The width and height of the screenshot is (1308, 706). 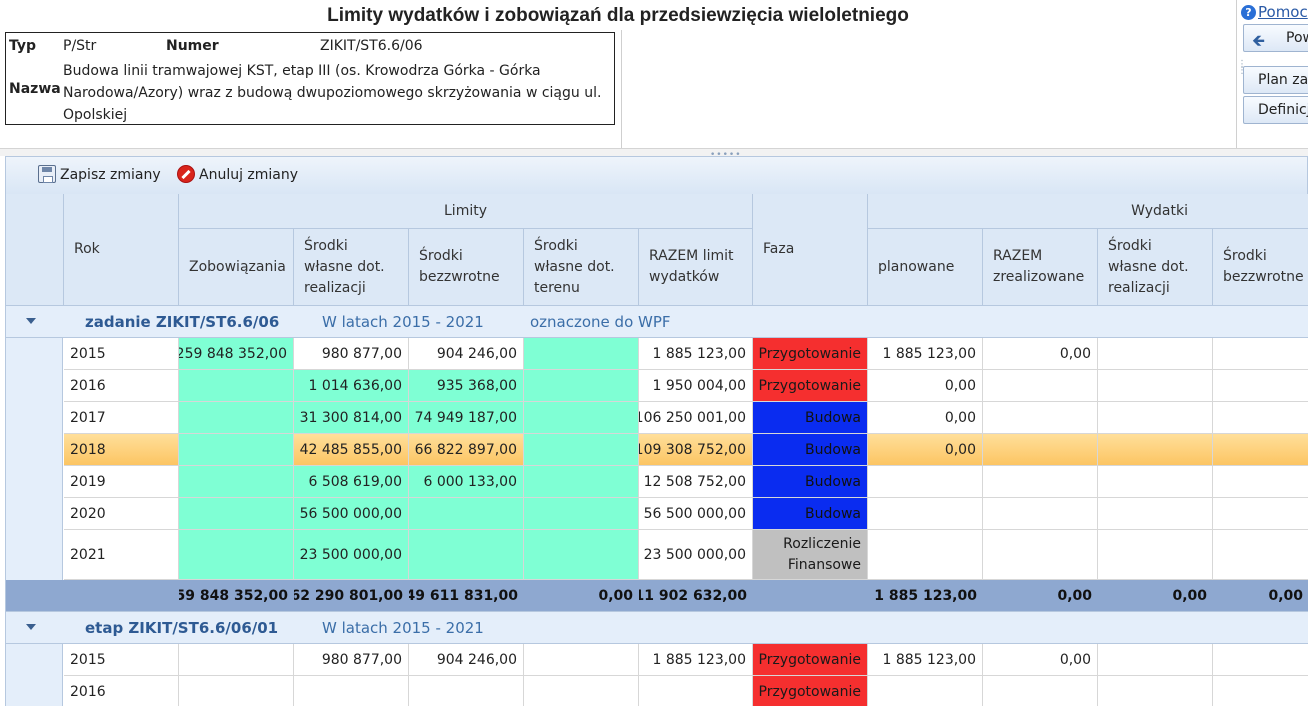 What do you see at coordinates (351, 450) in the screenshot?
I see `cell-srodki-wlasne: 42 485 855,00` at bounding box center [351, 450].